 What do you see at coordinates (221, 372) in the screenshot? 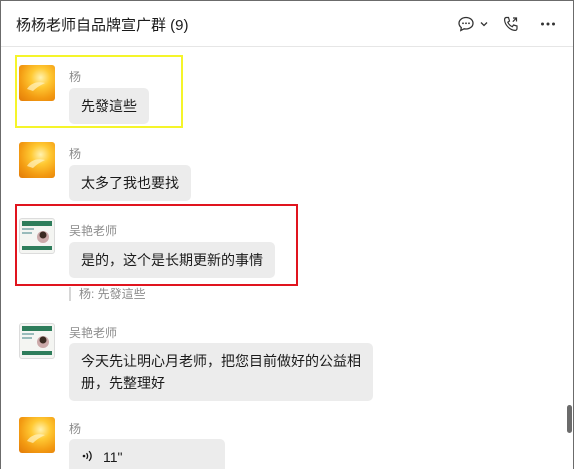
I see `message-bubble: 今天先让明心月老师，把您目前做好的公益相 册，先整理好` at bounding box center [221, 372].